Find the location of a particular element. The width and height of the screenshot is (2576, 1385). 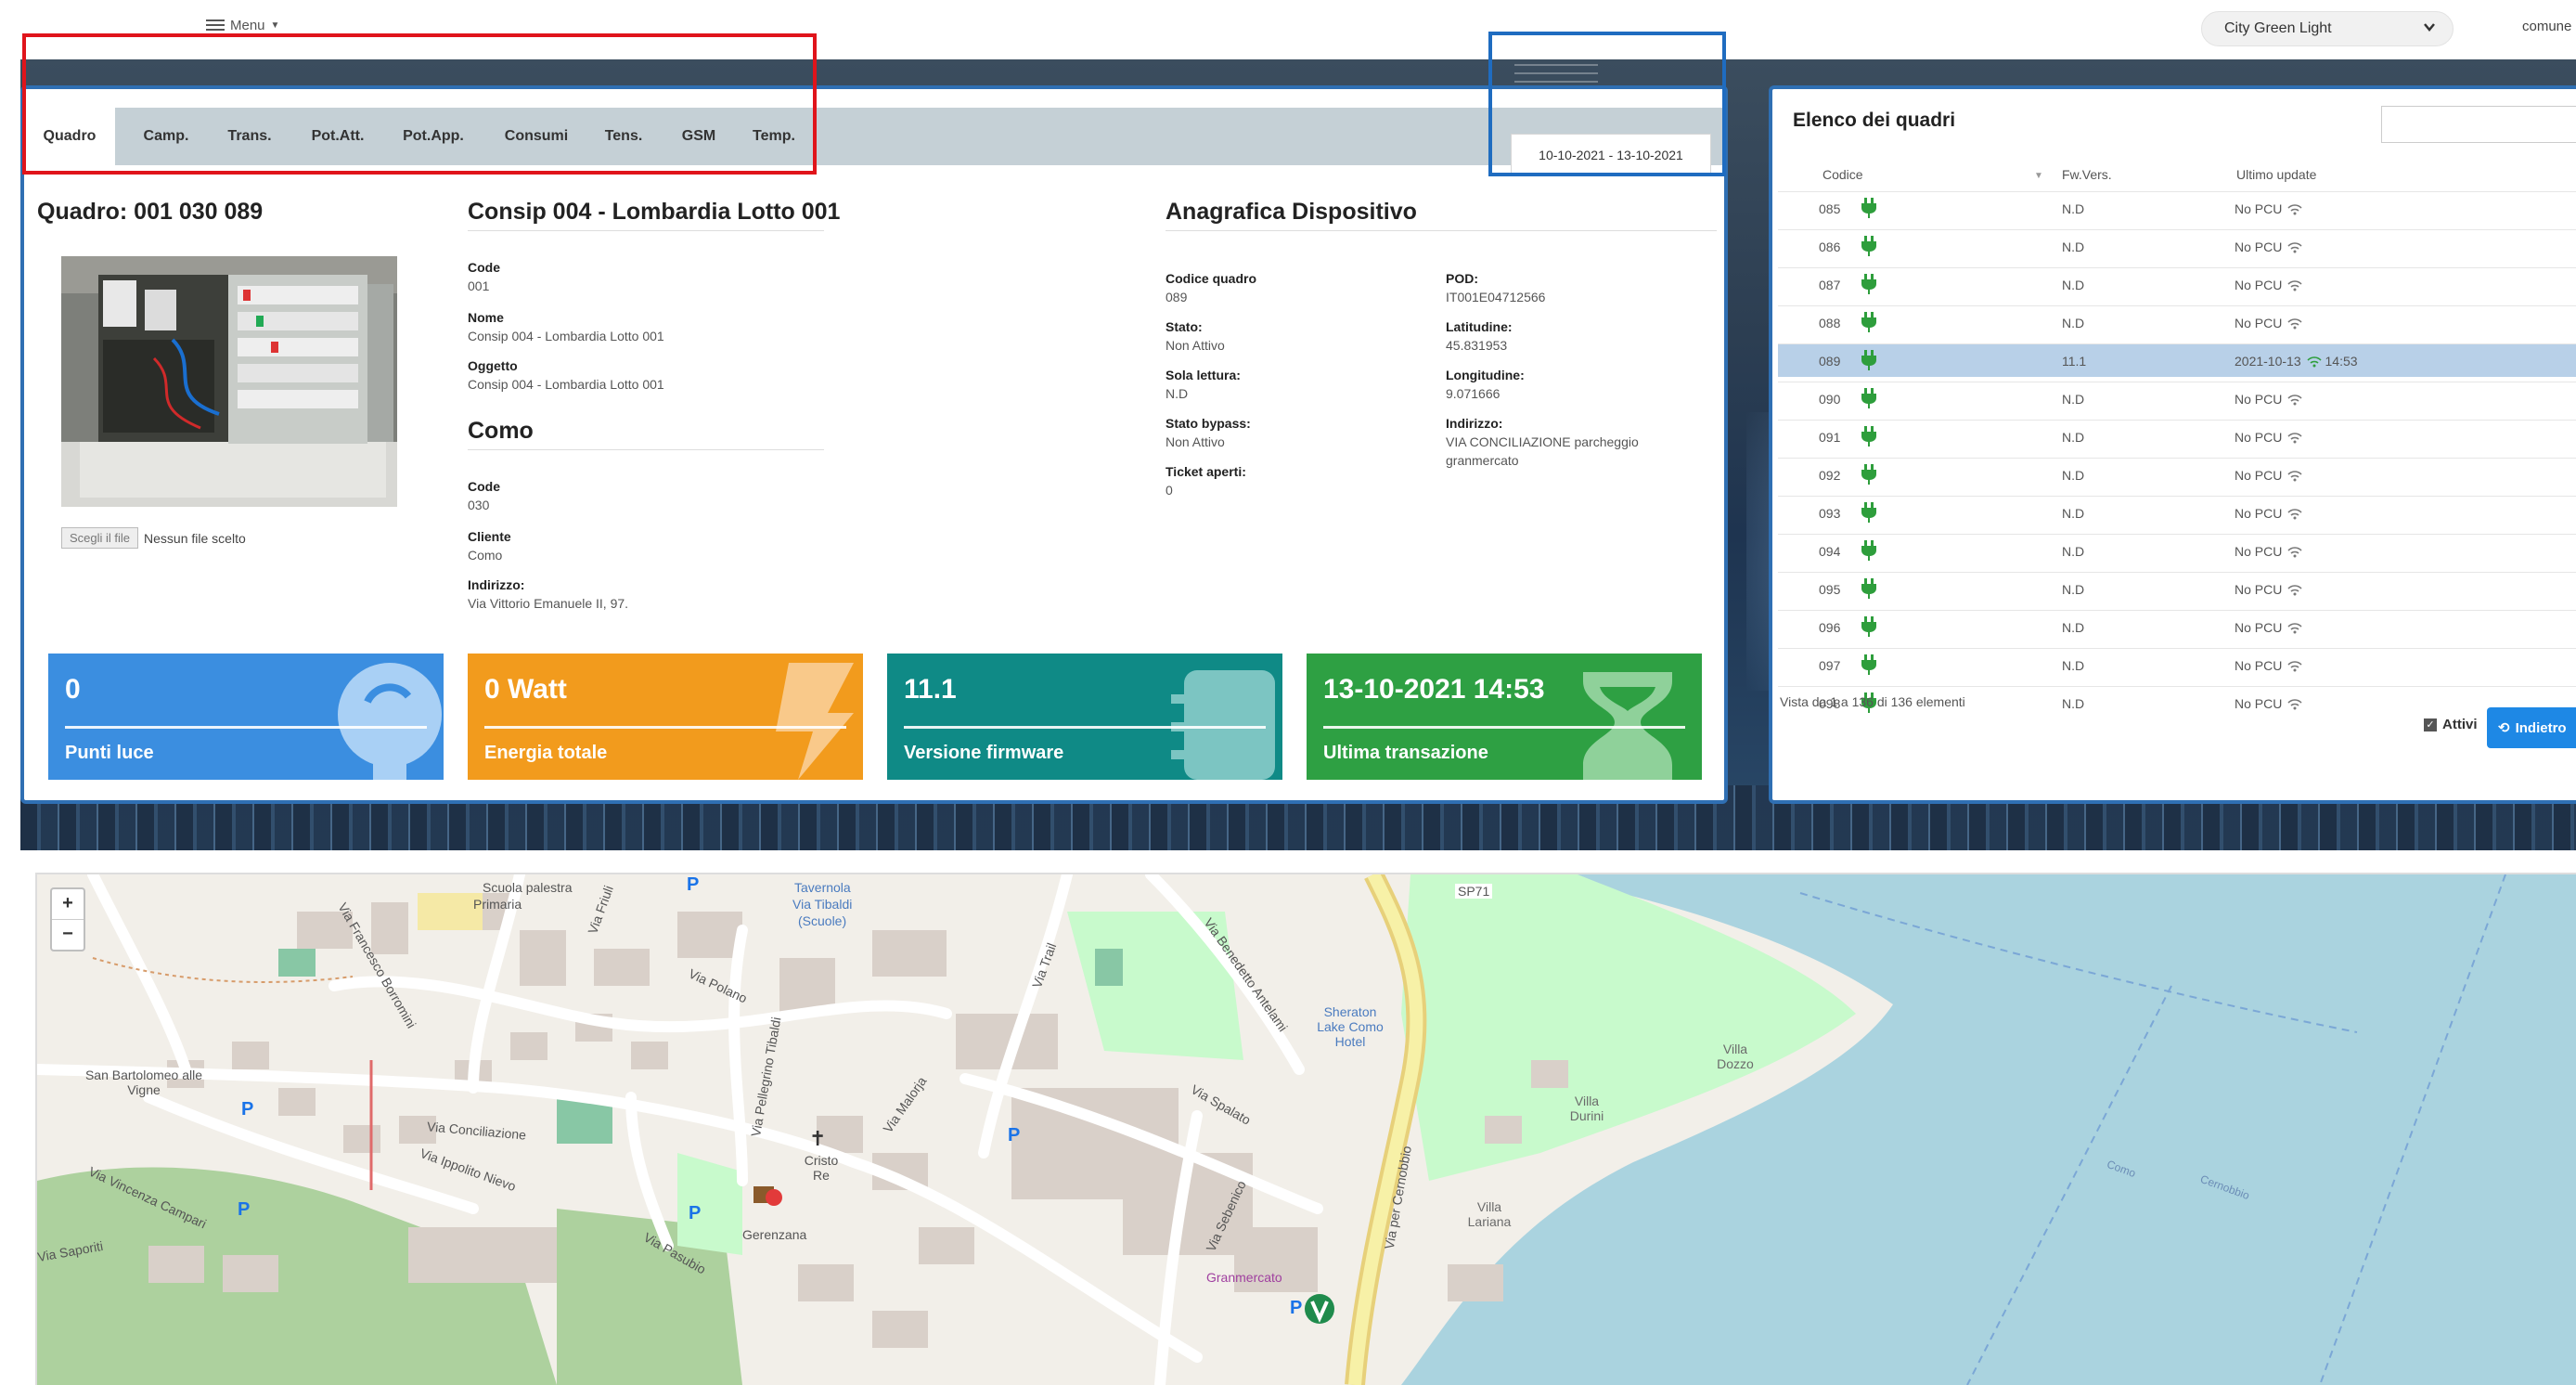

consip-code-label: Code is located at coordinates (484, 267).